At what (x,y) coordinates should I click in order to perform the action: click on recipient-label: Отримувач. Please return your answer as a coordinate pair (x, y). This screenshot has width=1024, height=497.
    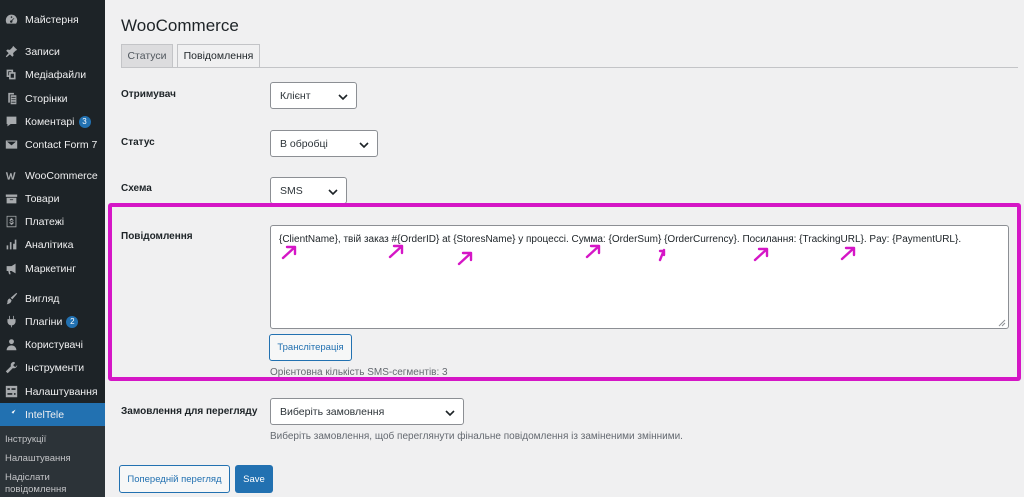
    Looking at the image, I should click on (148, 94).